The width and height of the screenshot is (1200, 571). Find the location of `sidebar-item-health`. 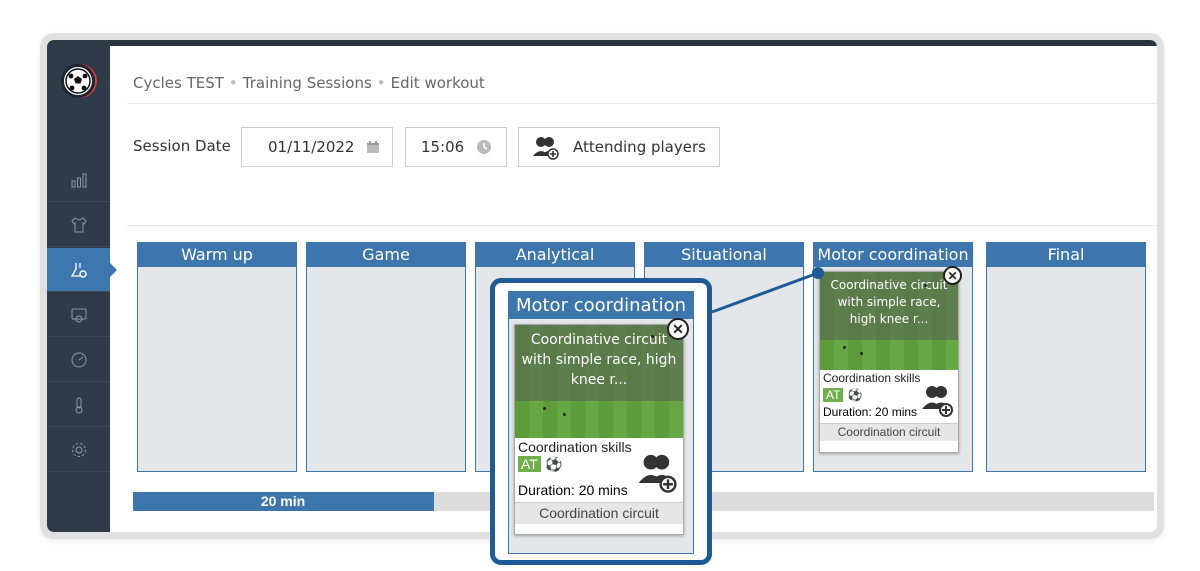

sidebar-item-health is located at coordinates (78, 405).